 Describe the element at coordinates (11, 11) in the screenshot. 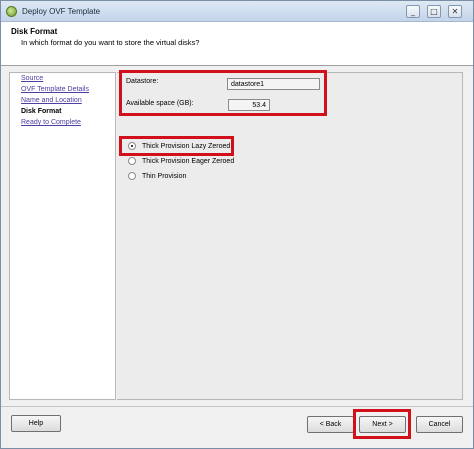

I see `vsphere-app-icon` at that location.